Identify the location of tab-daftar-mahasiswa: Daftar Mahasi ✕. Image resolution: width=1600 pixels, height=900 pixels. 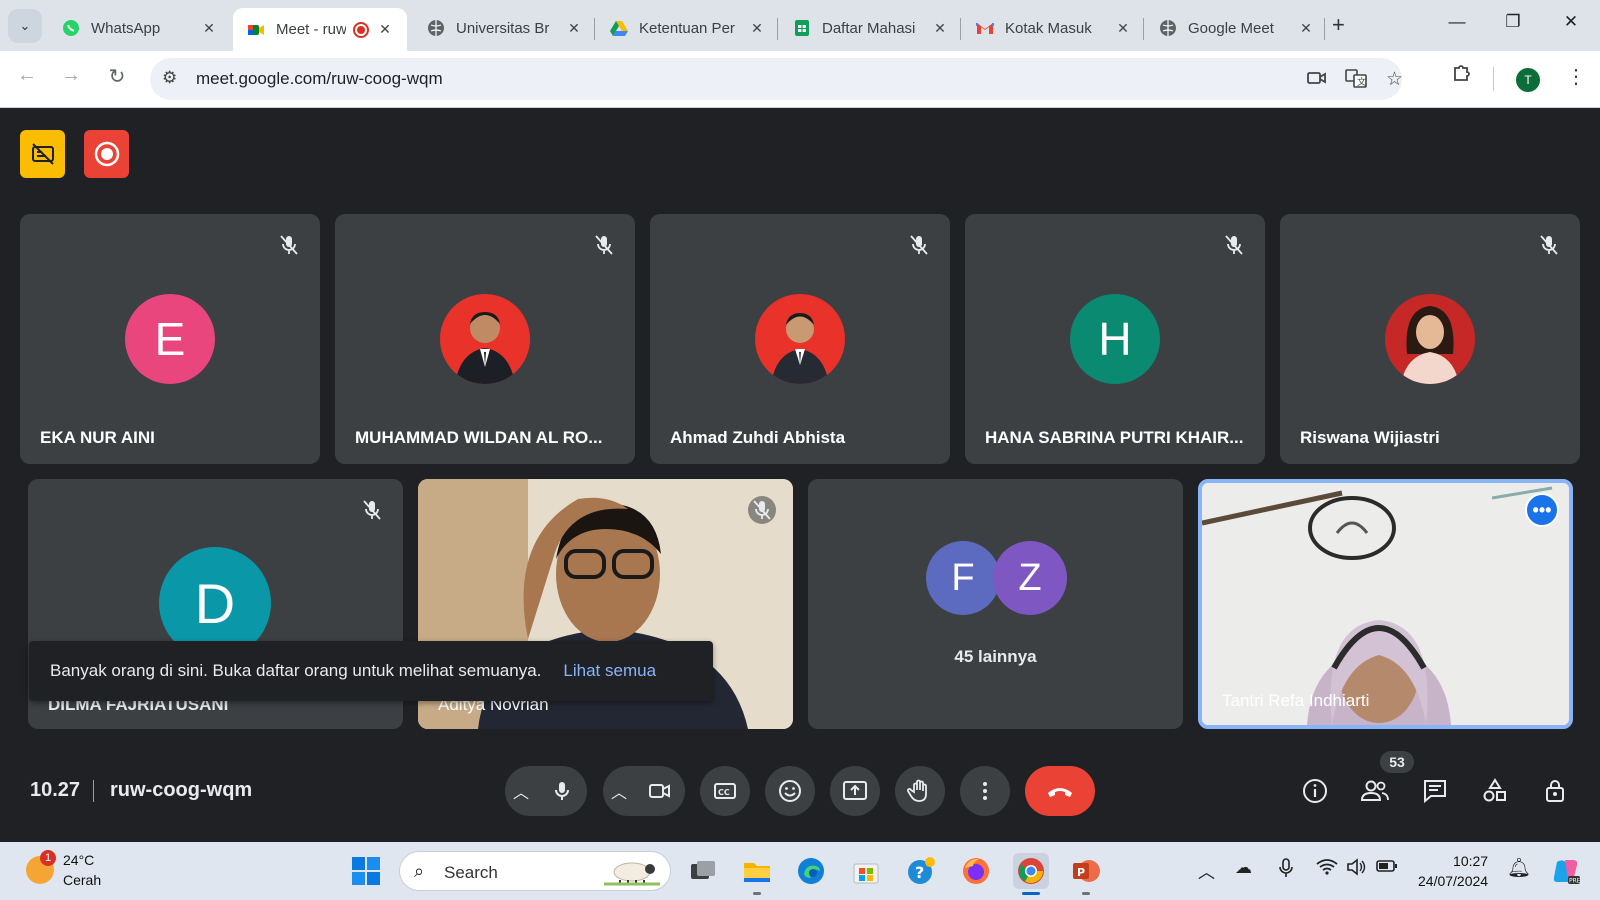
(869, 28).